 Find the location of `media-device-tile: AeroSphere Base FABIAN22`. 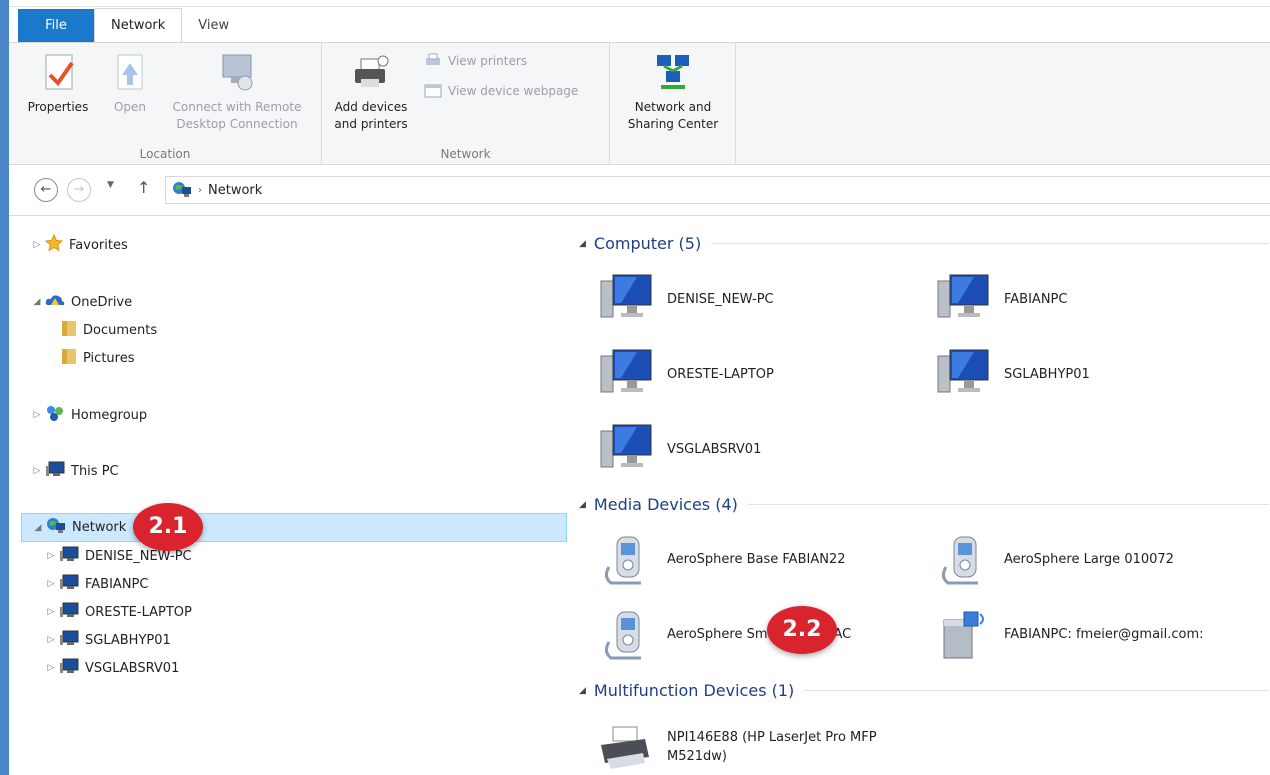

media-device-tile: AeroSphere Base FABIAN22 is located at coordinates (721, 559).